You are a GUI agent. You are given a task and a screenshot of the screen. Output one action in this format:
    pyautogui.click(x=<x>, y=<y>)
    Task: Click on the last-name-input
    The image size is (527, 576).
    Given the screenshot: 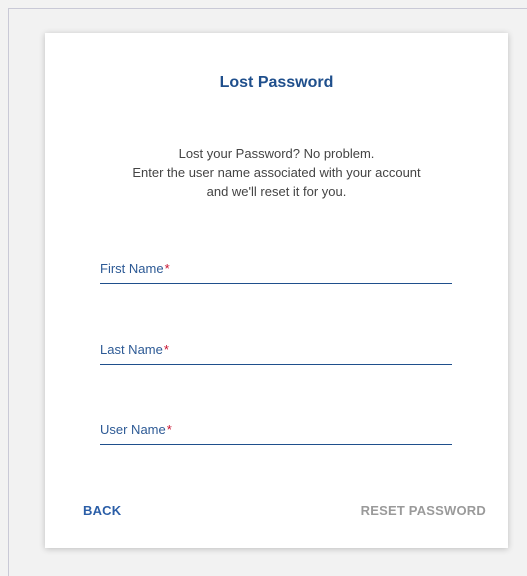 What is the action you would take?
    pyautogui.click(x=276, y=351)
    